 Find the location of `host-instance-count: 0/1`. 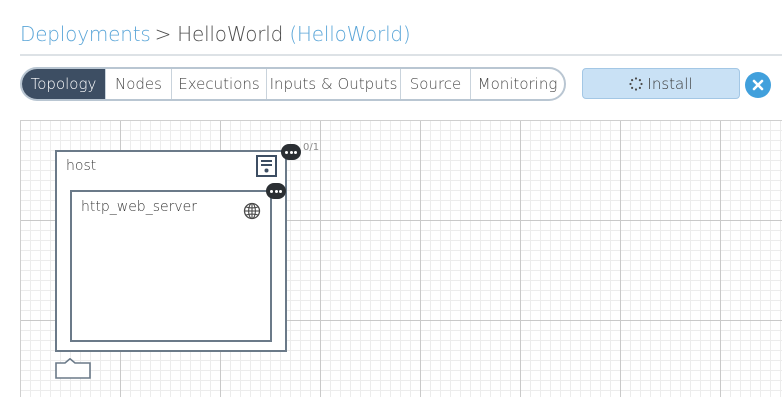

host-instance-count: 0/1 is located at coordinates (311, 147).